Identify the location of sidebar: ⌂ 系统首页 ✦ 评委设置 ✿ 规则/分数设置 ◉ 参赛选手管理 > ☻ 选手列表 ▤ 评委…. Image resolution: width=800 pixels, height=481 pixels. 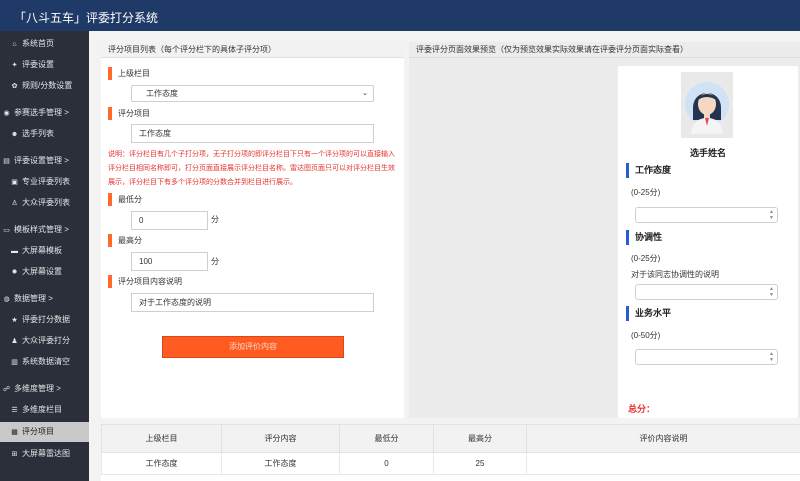
(44, 256).